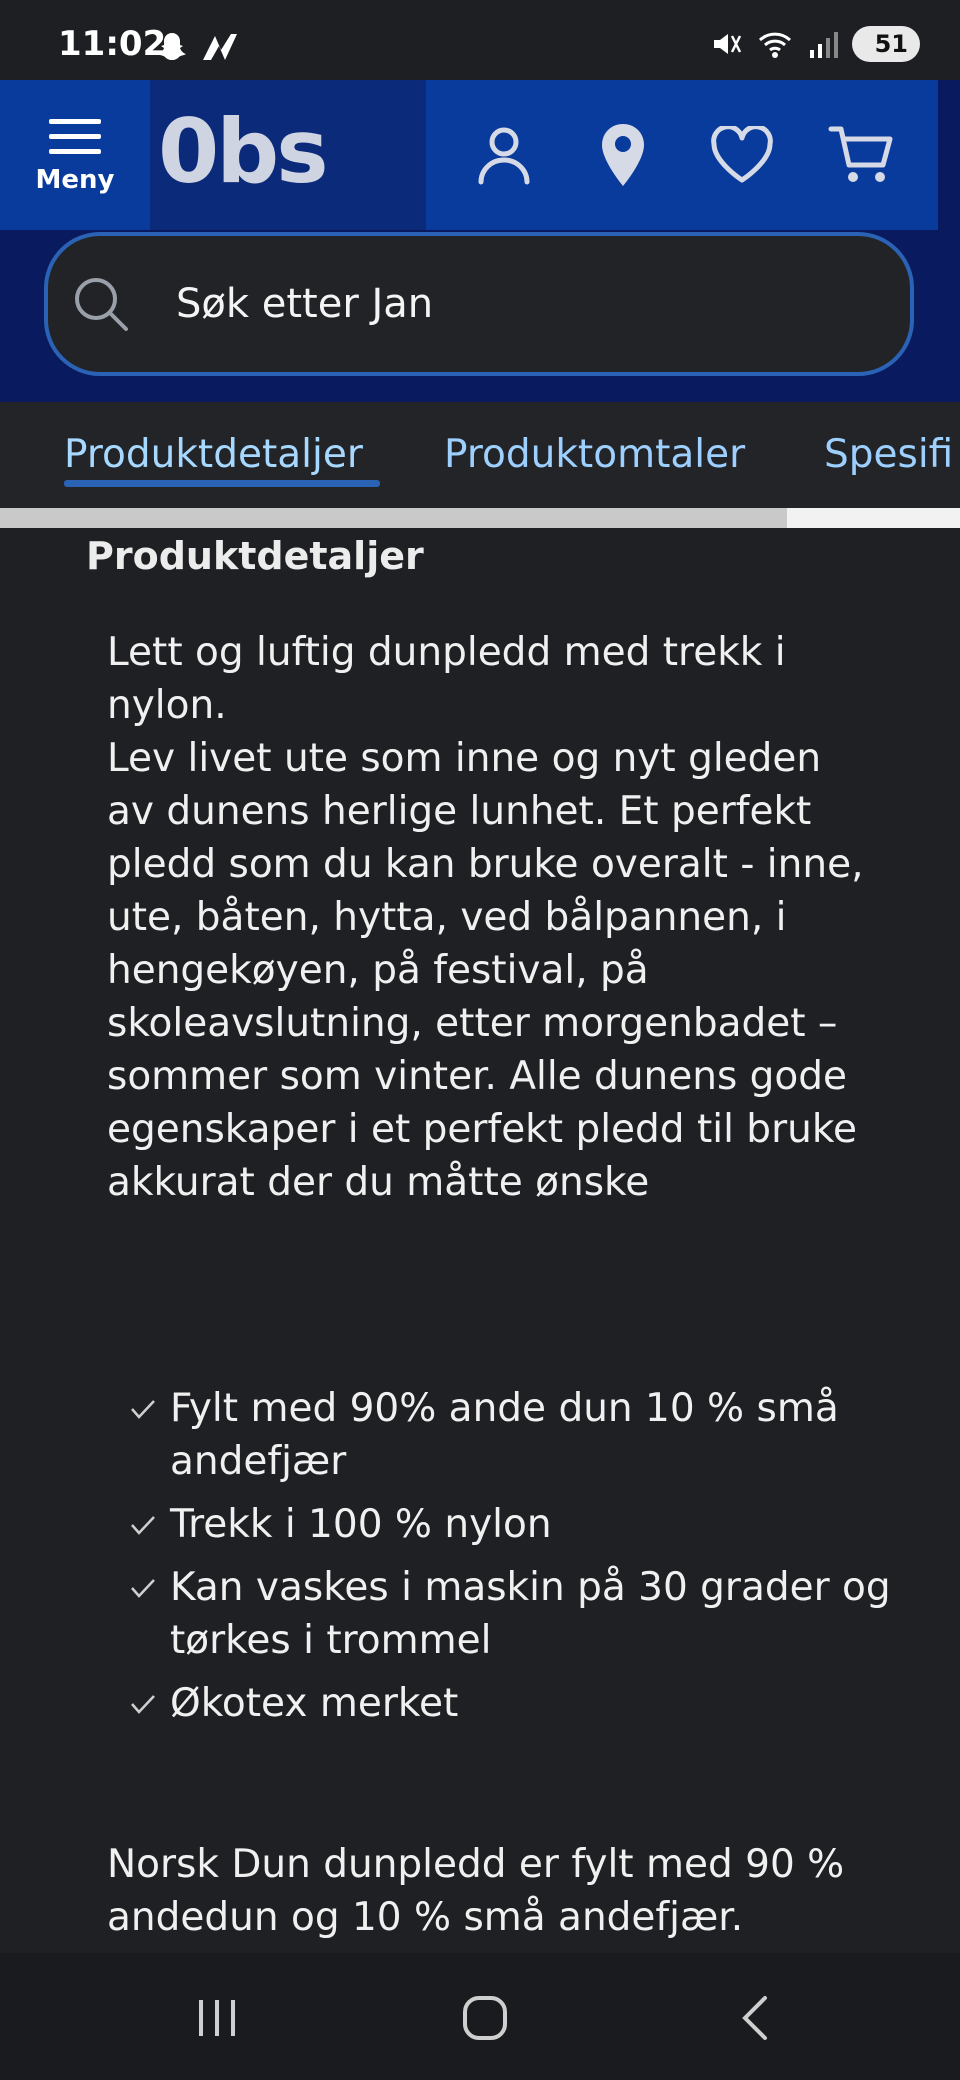  What do you see at coordinates (728, 44) in the screenshot?
I see `mute-icon` at bounding box center [728, 44].